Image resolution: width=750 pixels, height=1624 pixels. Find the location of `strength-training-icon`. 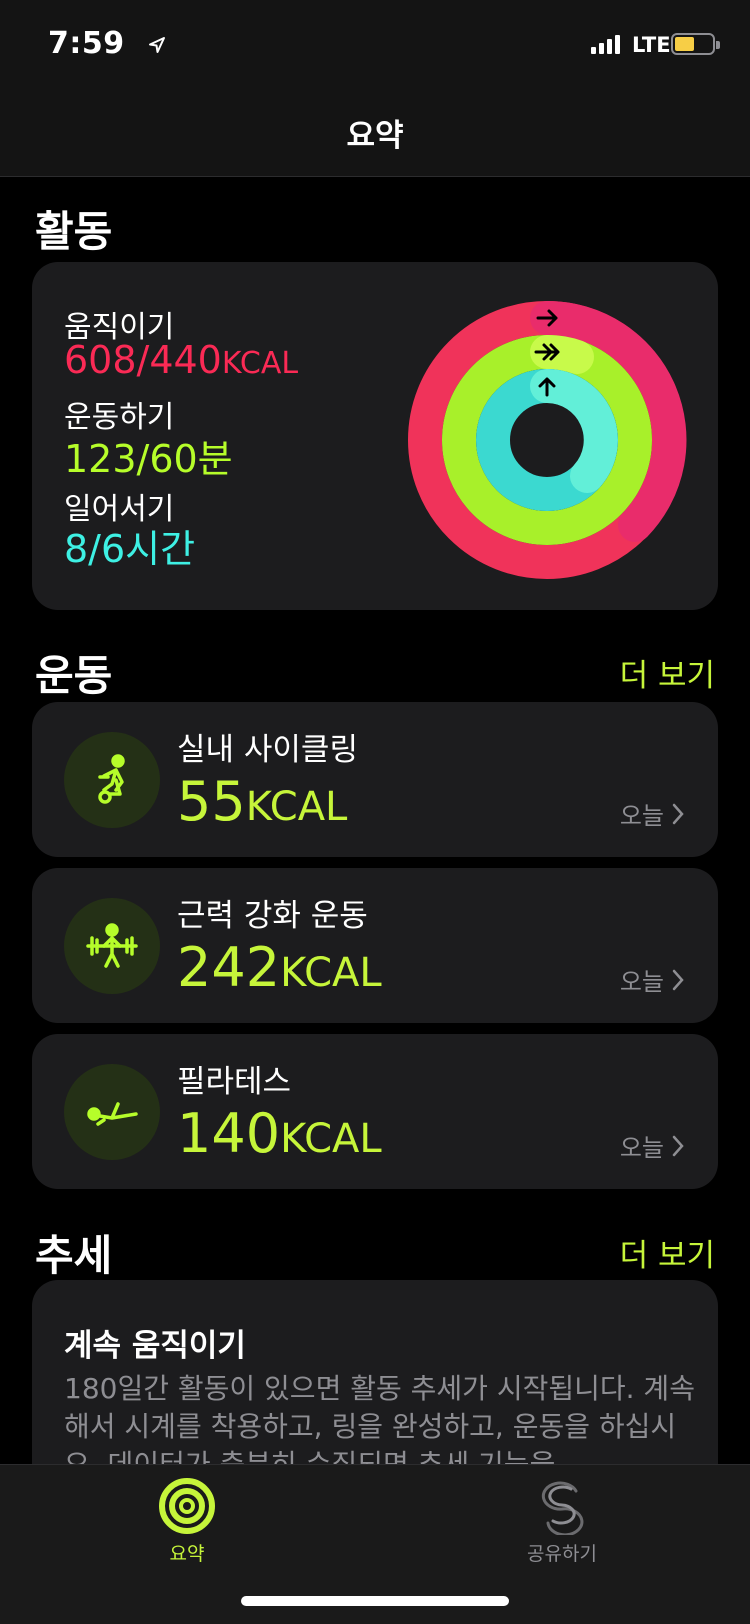

strength-training-icon is located at coordinates (112, 946).